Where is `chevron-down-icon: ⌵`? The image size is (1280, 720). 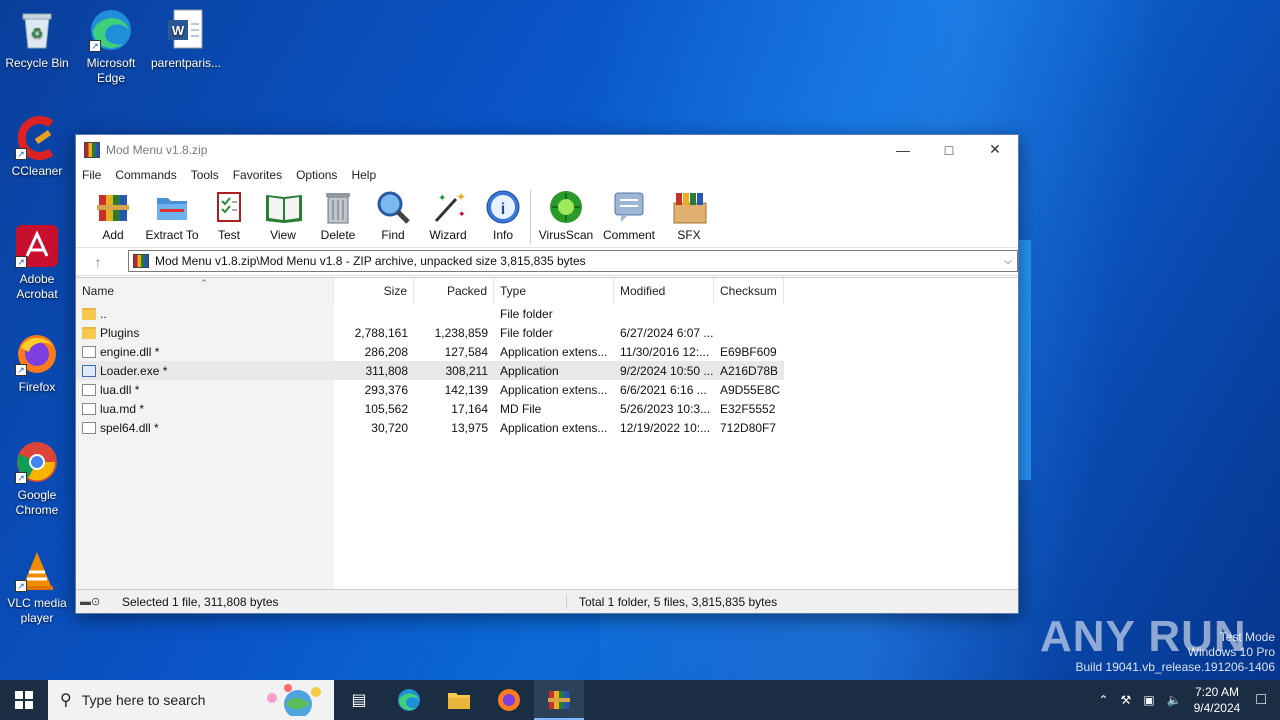
chevron-down-icon: ⌵ is located at coordinates (1008, 261).